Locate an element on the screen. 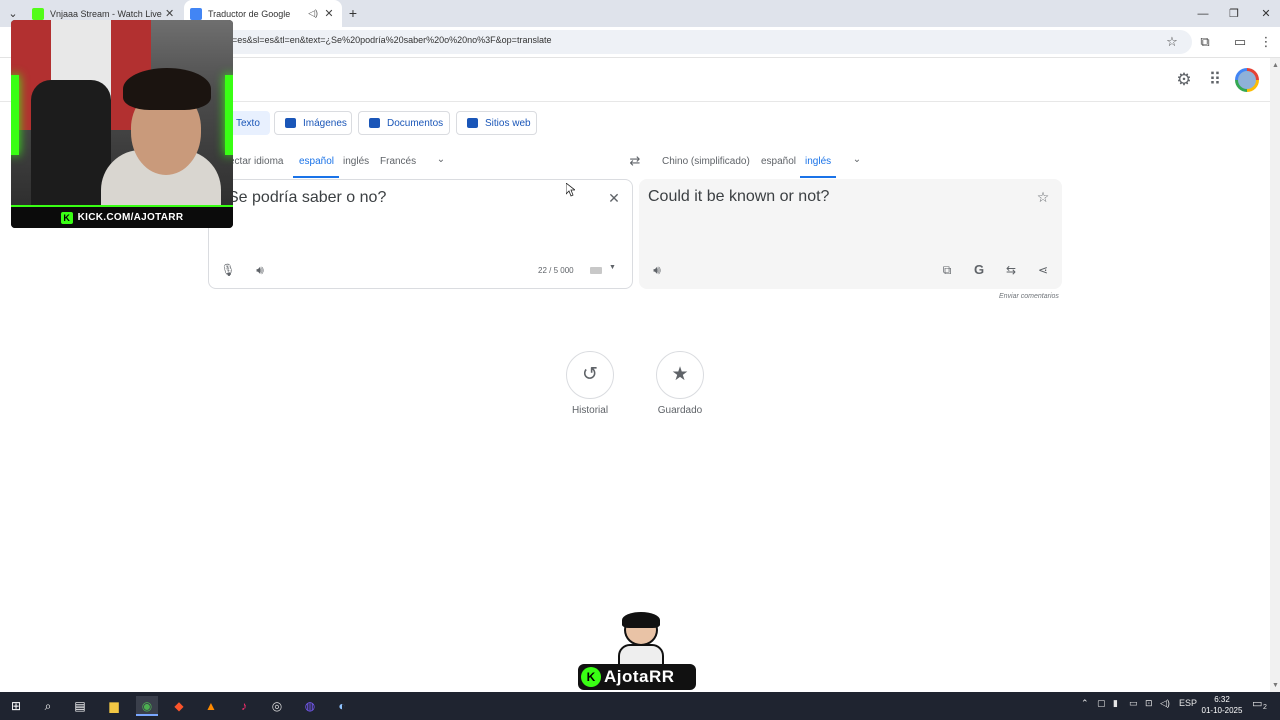 The height and width of the screenshot is (720, 1280). target-lang-chinese: Chino (simplificado) is located at coordinates (706, 161).